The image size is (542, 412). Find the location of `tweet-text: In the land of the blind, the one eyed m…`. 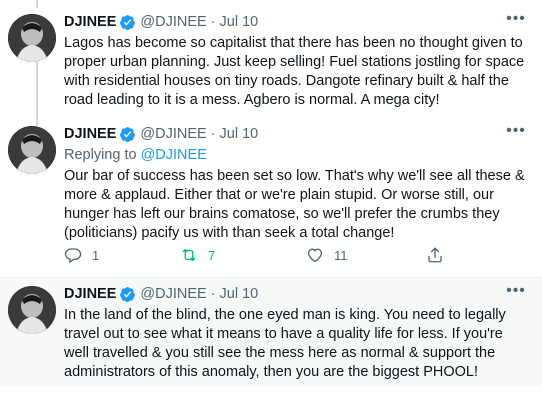

tweet-text: In the land of the blind, the one eyed m… is located at coordinates (285, 343).